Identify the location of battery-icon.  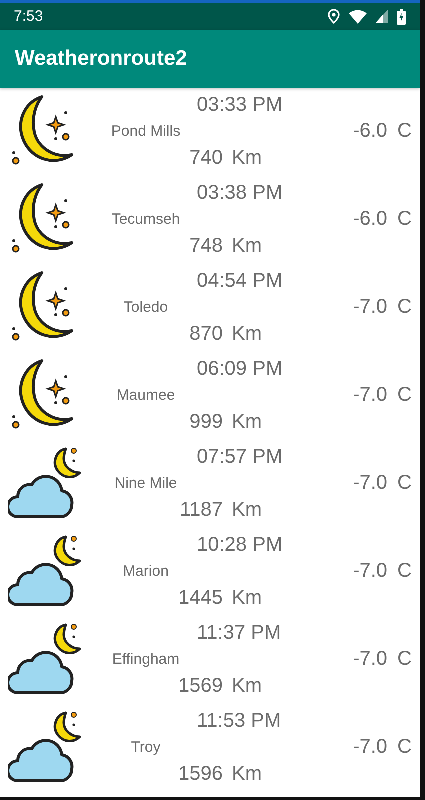
(401, 16).